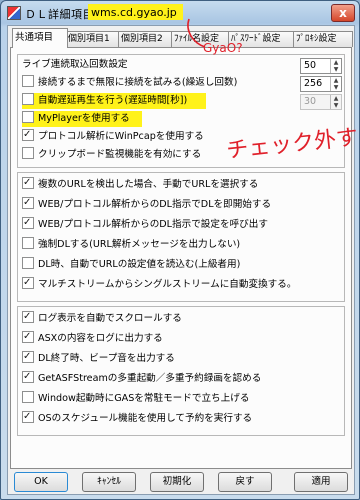 The height and width of the screenshot is (500, 360). I want to click on row-multistream-convert: マルチストリームからシングルストリームに自動変換する。, so click(159, 284).